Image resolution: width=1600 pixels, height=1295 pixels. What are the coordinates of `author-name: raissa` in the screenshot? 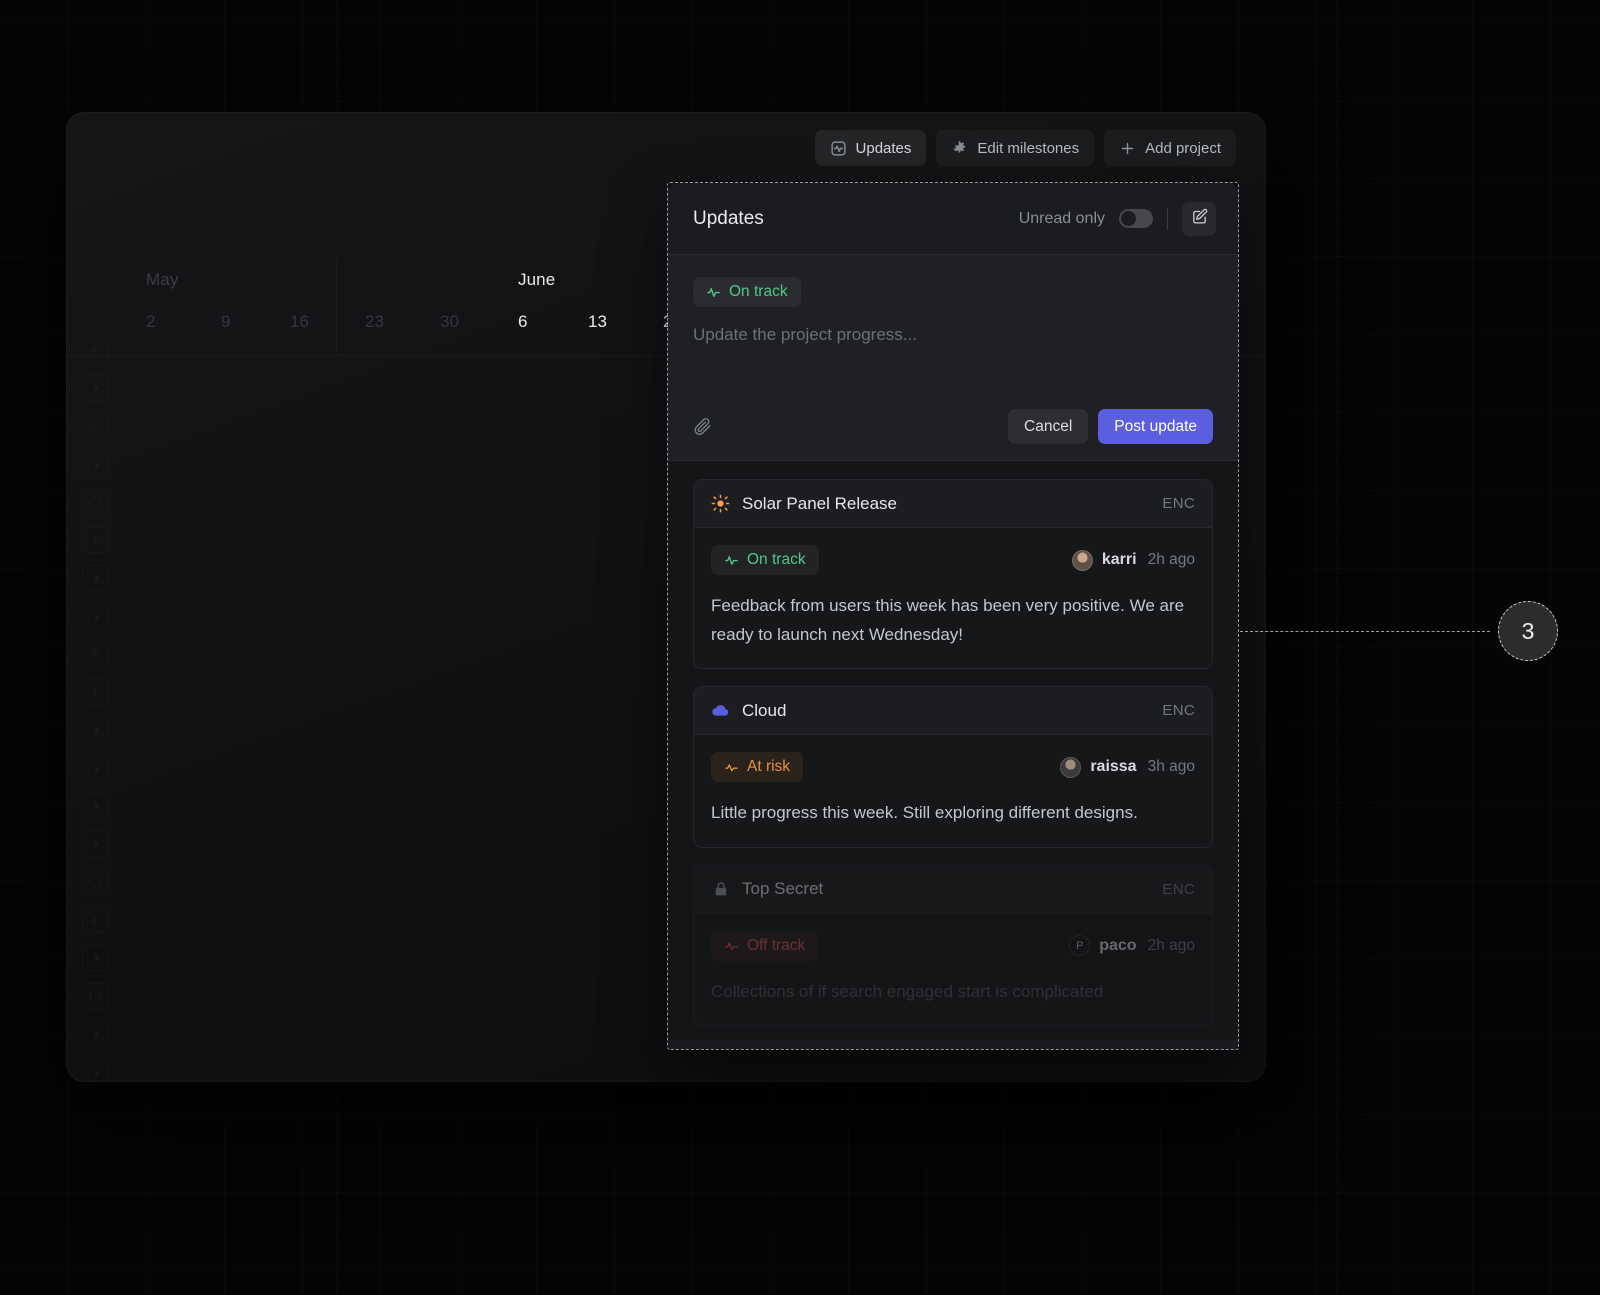 It's located at (1113, 767).